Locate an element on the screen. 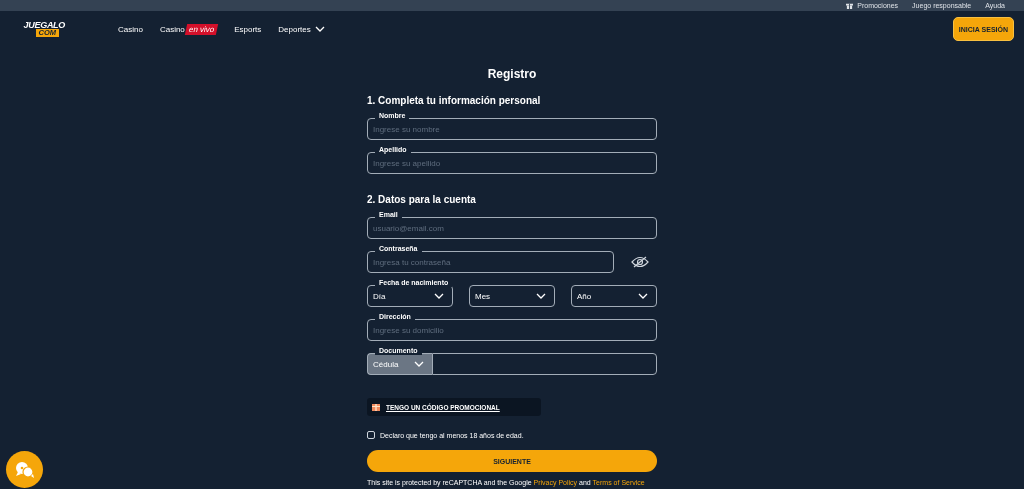  checkbox is located at coordinates (371, 435).